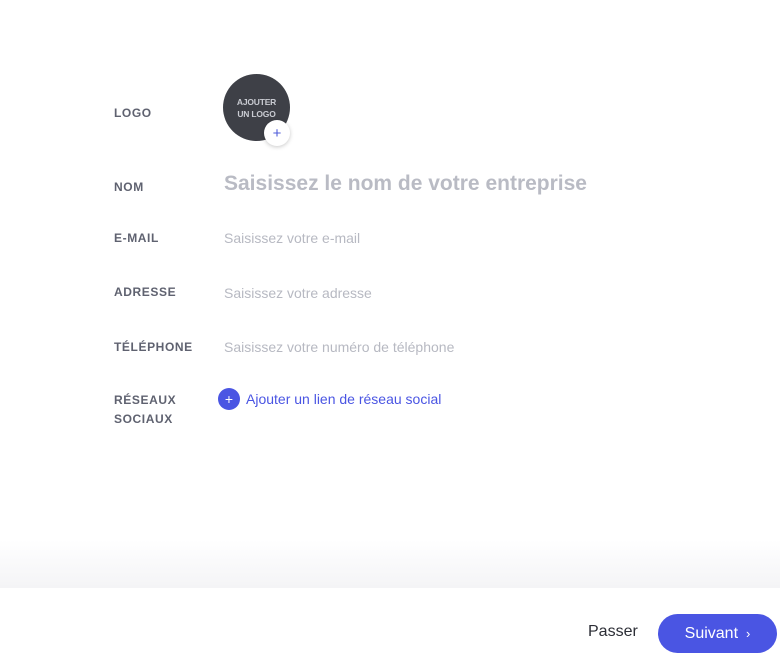  I want to click on chevron-right-icon: ›, so click(748, 633).